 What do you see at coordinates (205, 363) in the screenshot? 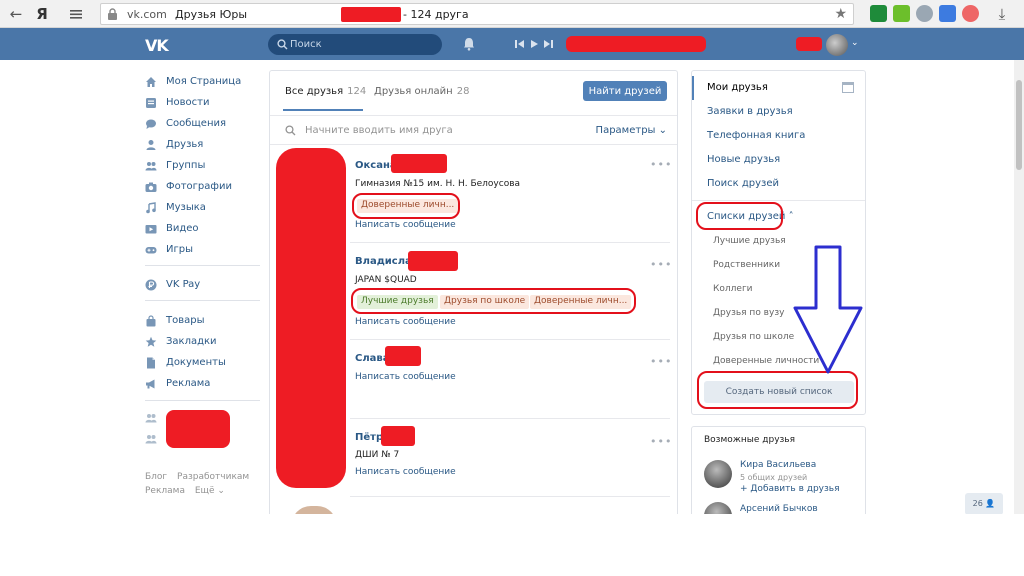
I see `nav-item-documents: Документы` at bounding box center [205, 363].